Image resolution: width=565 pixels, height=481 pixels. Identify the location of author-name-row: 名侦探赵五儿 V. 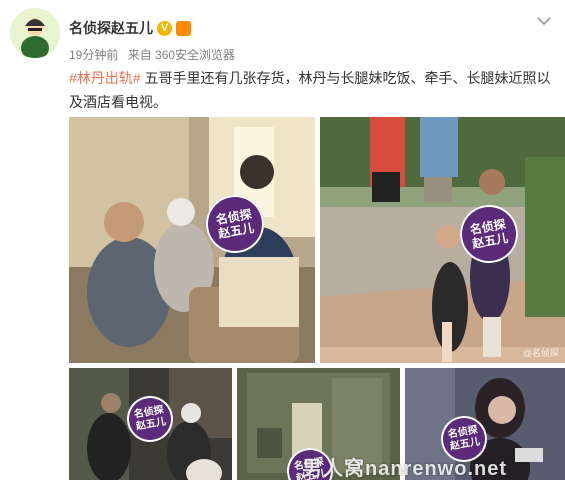
(130, 28).